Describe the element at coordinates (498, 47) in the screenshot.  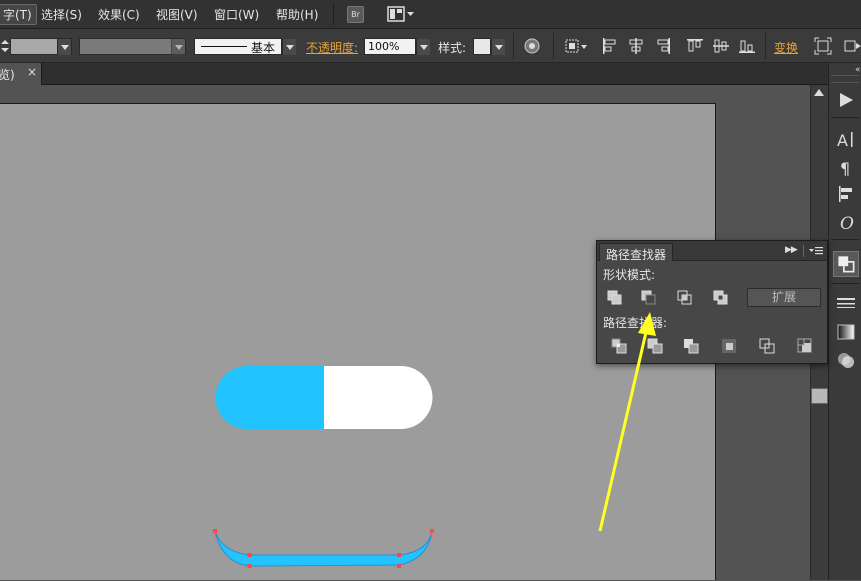
I see `style-dropdown-arrow` at that location.